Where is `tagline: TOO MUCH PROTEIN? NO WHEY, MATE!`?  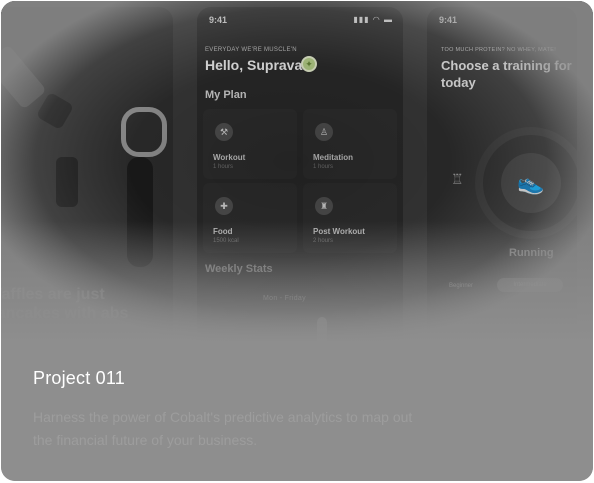
tagline: TOO MUCH PROTEIN? NO WHEY, MATE! is located at coordinates (499, 50).